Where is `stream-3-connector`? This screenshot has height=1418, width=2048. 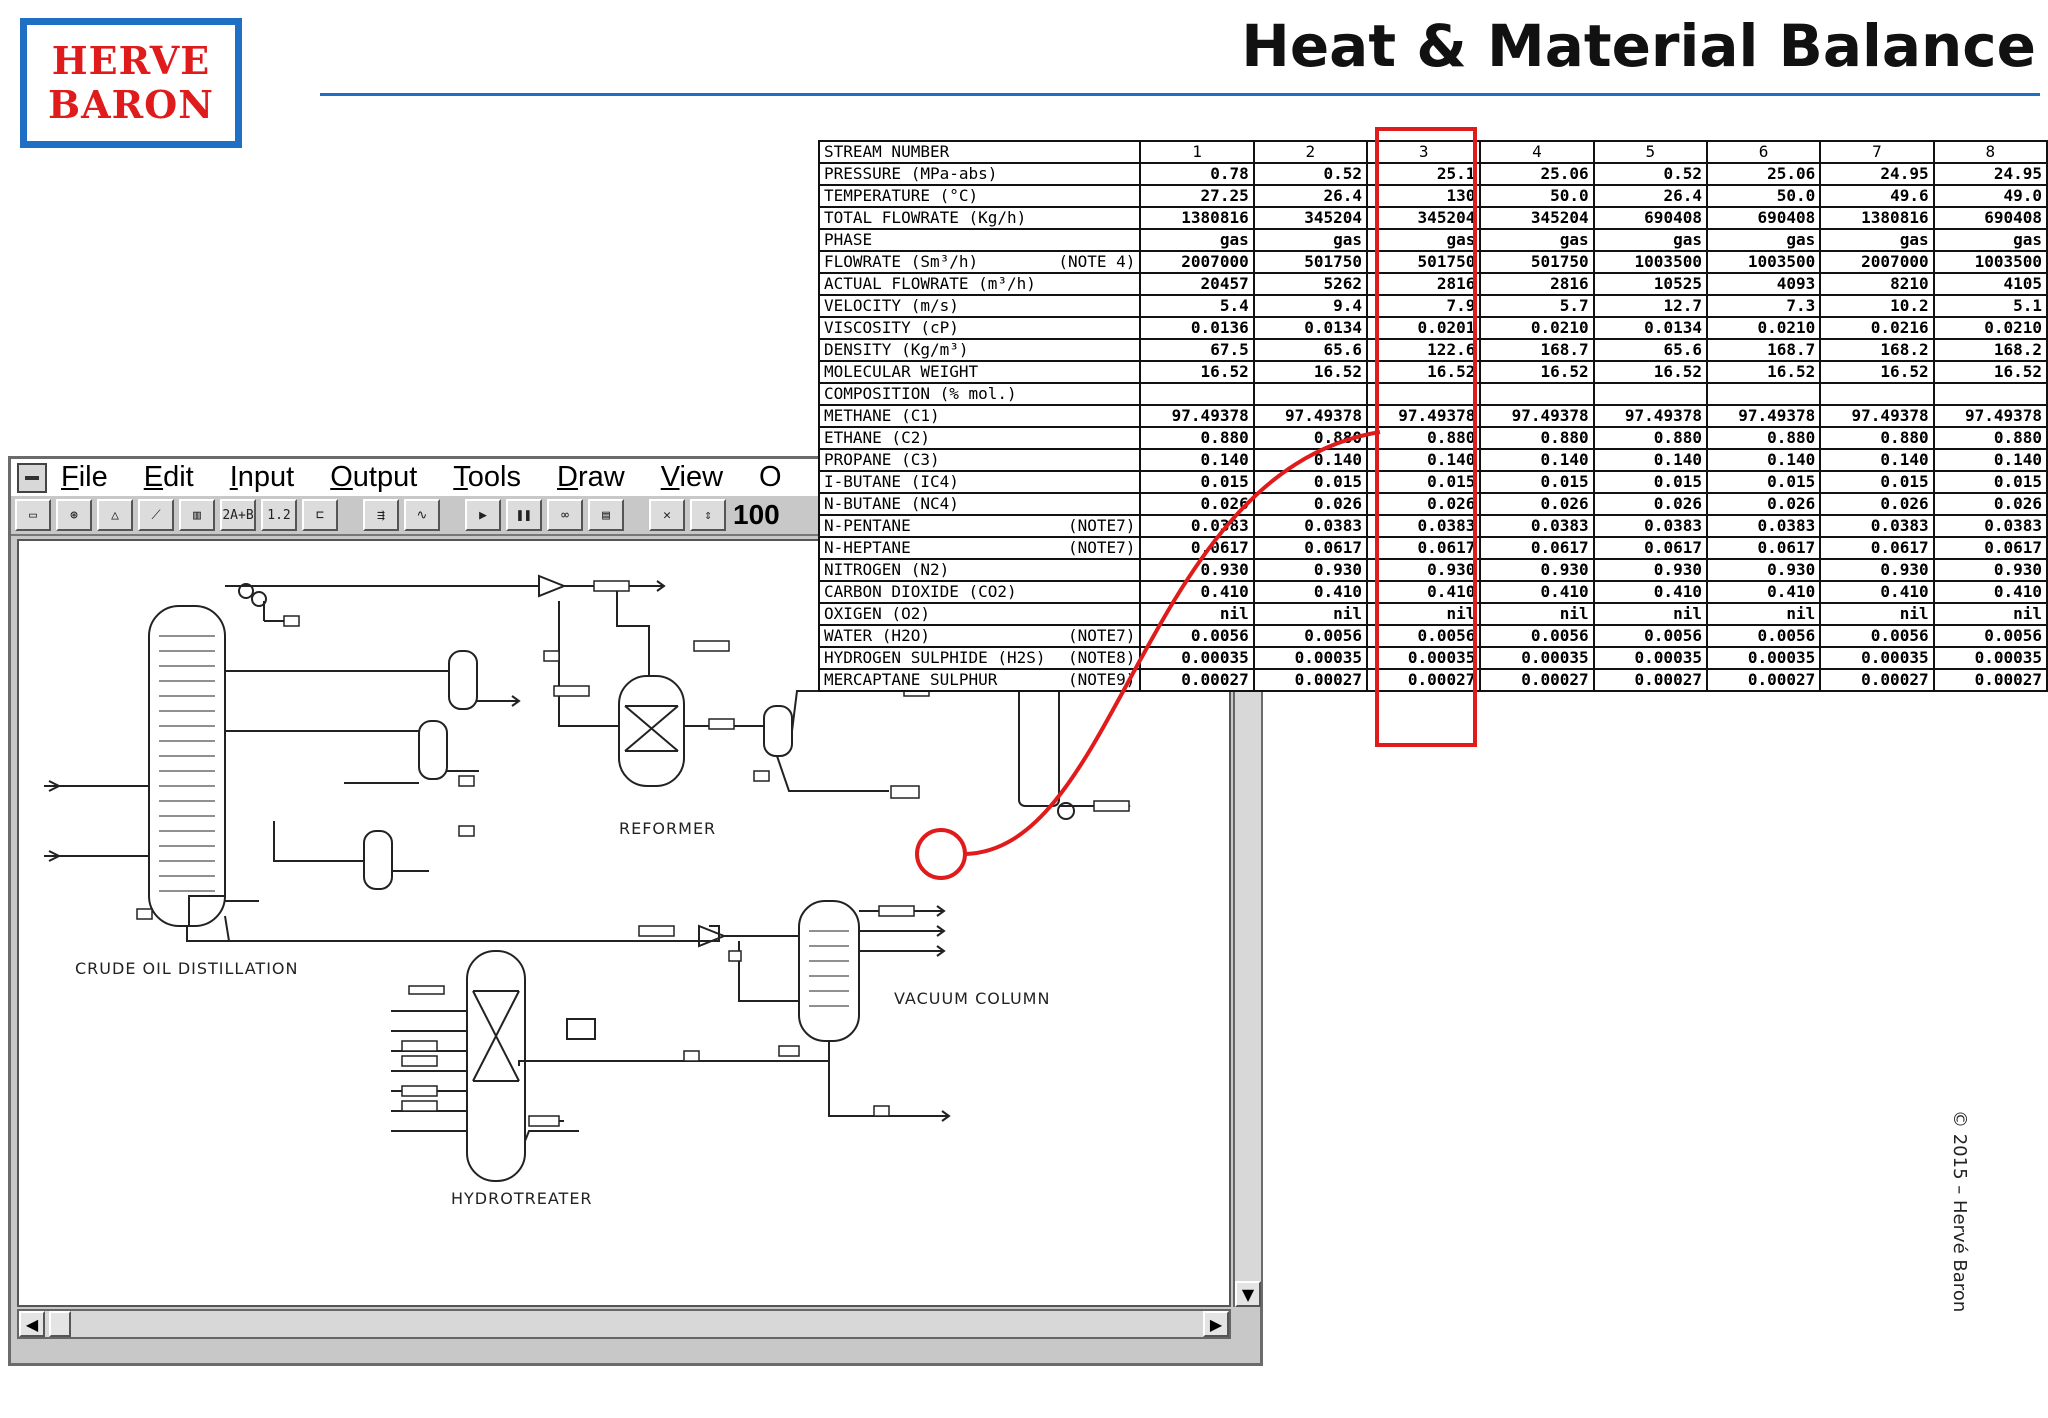 stream-3-connector is located at coordinates (1172, 643).